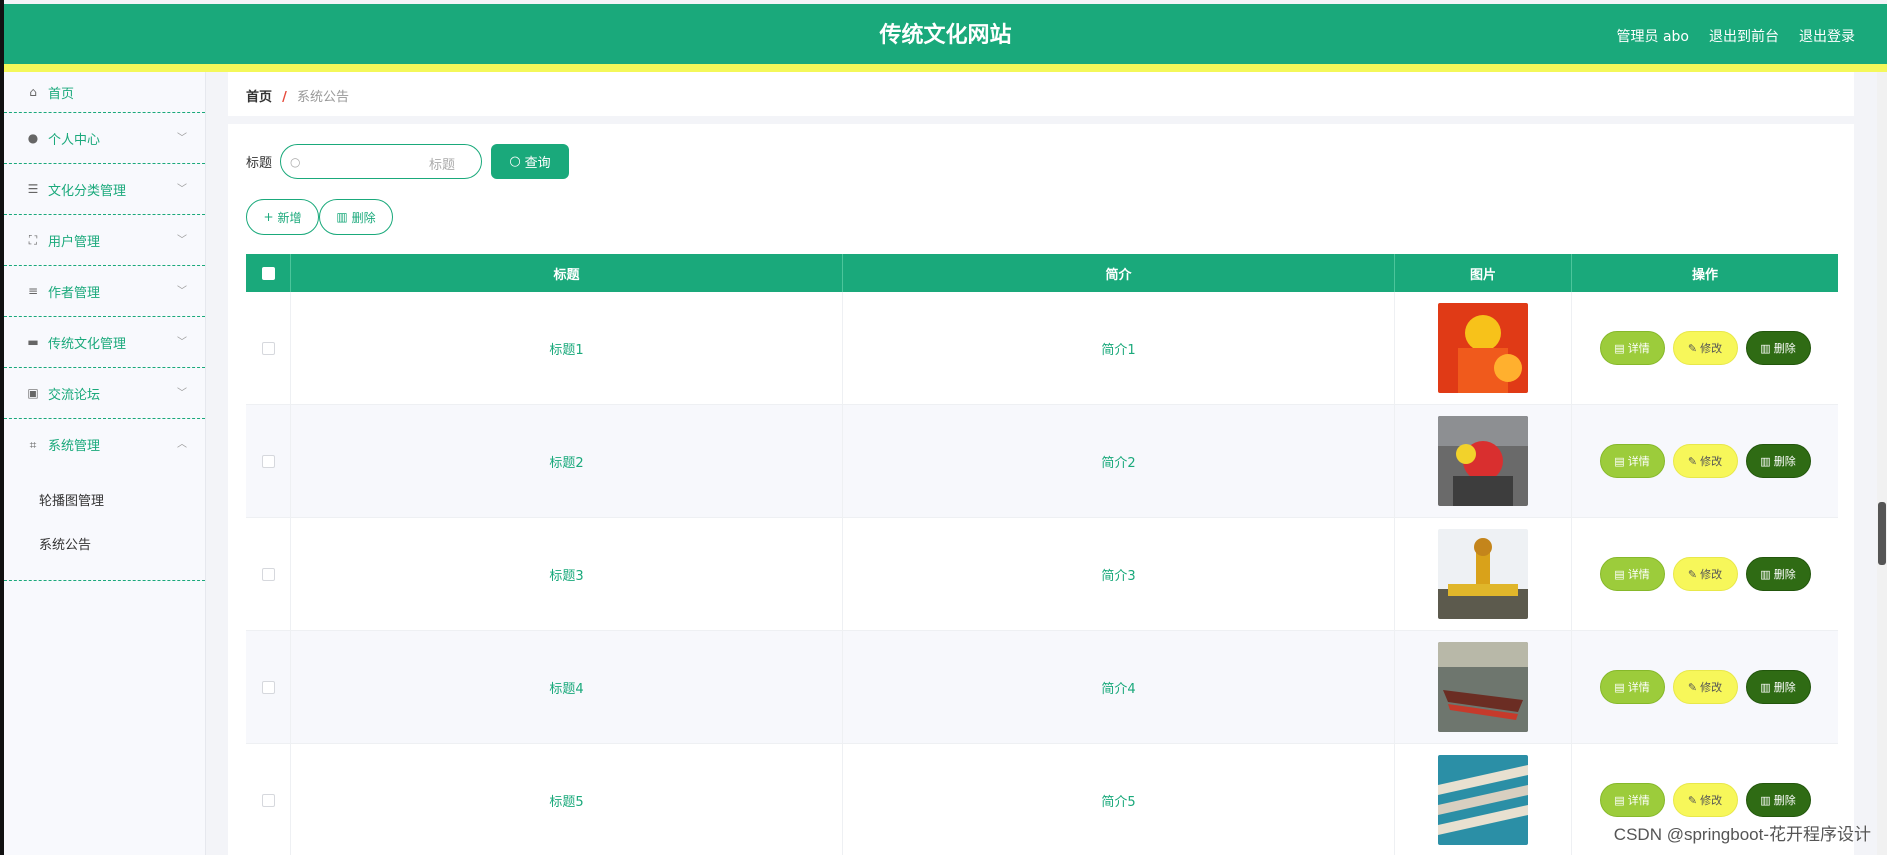 Image resolution: width=1887 pixels, height=855 pixels. Describe the element at coordinates (61, 94) in the screenshot. I see `sidebar-item-label: 首页` at that location.